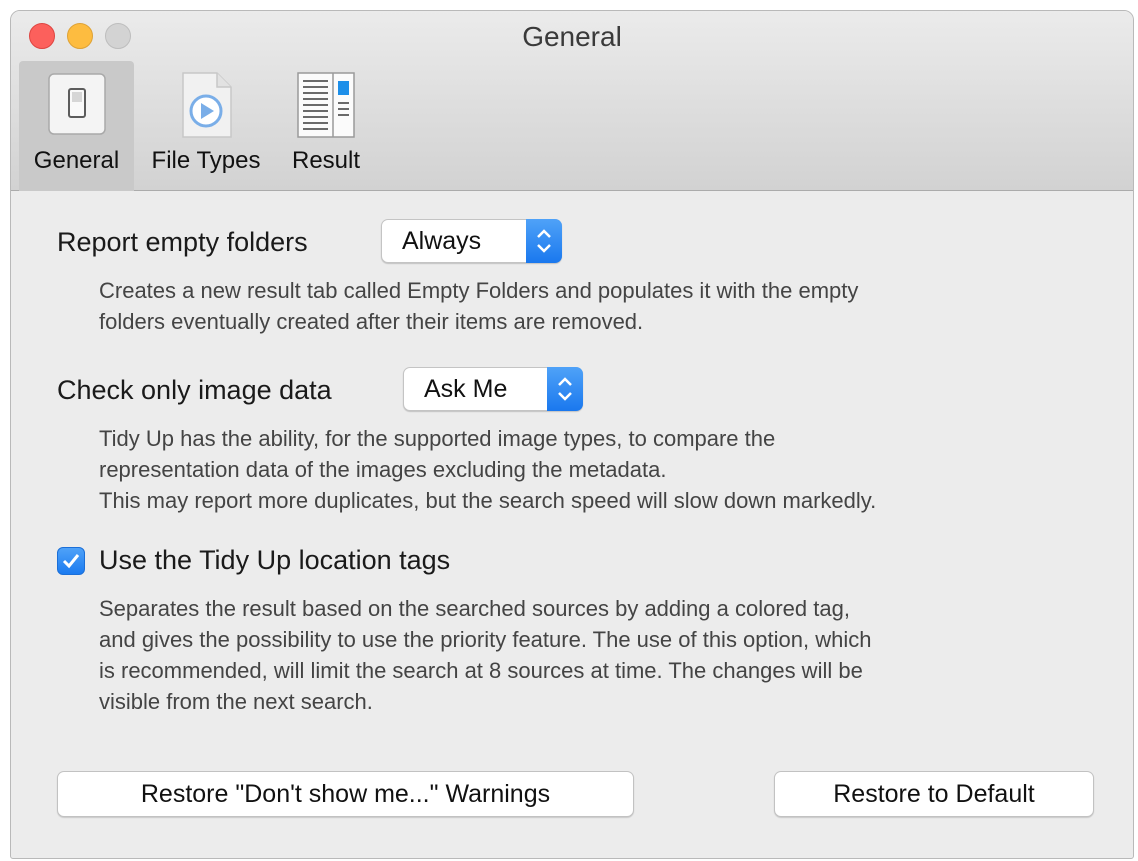 The height and width of the screenshot is (861, 1138). What do you see at coordinates (194, 390) in the screenshot?
I see `check-image-data-label: Check only image data` at bounding box center [194, 390].